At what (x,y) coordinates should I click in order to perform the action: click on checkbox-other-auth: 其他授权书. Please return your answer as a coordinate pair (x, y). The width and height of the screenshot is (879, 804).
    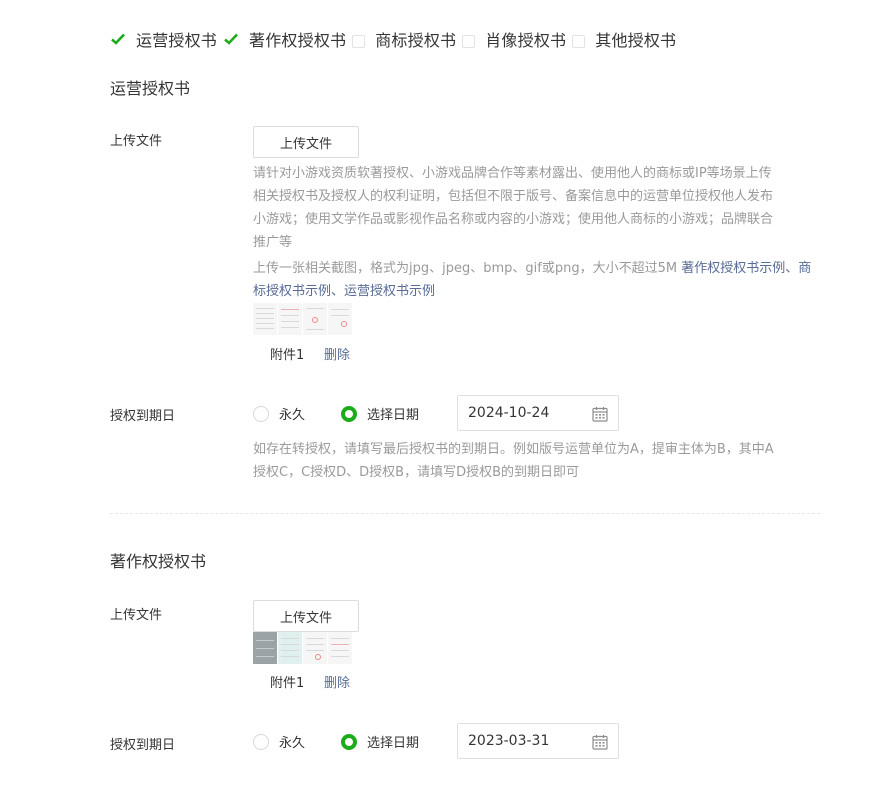
    Looking at the image, I should click on (624, 39).